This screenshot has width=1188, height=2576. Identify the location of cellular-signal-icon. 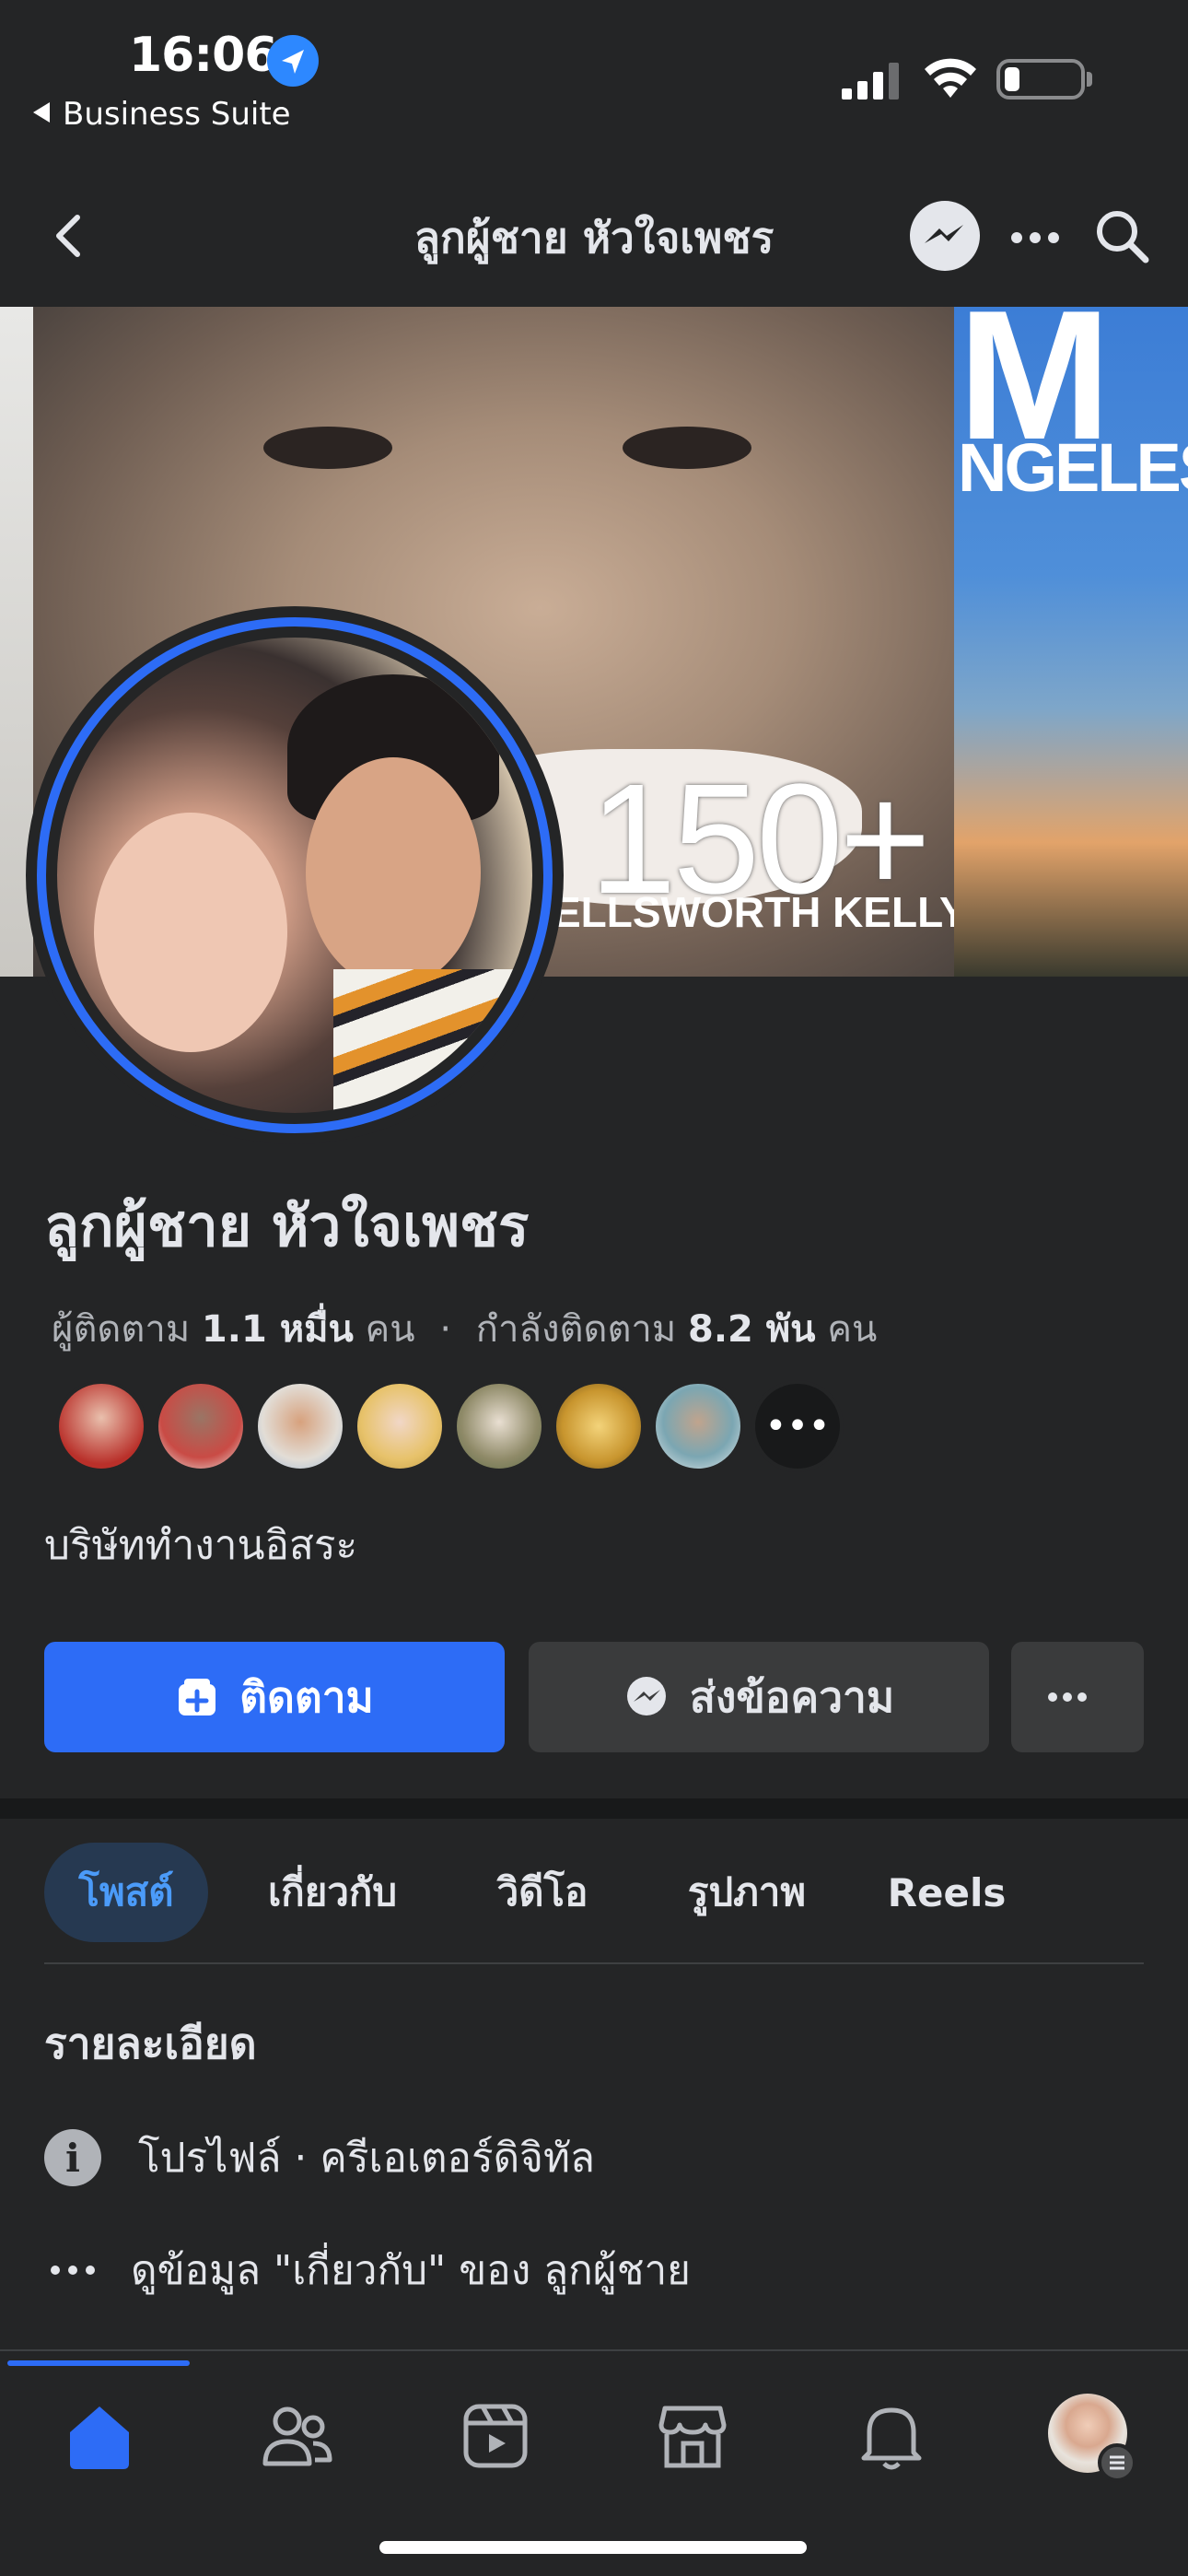
(870, 81).